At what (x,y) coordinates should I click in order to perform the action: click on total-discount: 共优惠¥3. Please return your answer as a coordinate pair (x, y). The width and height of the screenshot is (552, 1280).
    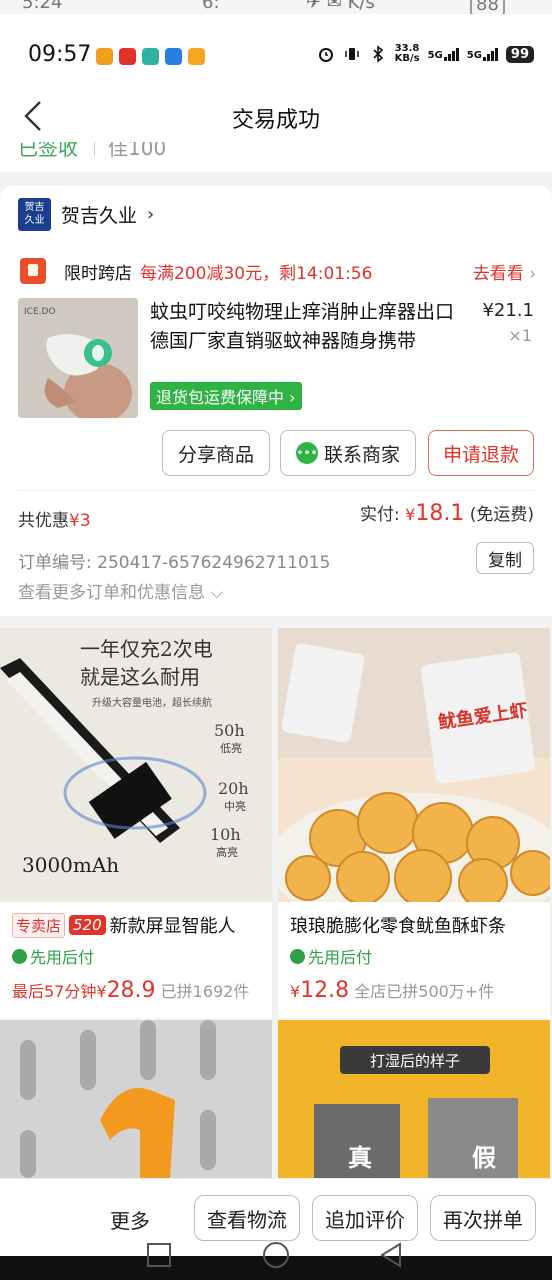
    Looking at the image, I should click on (54, 521).